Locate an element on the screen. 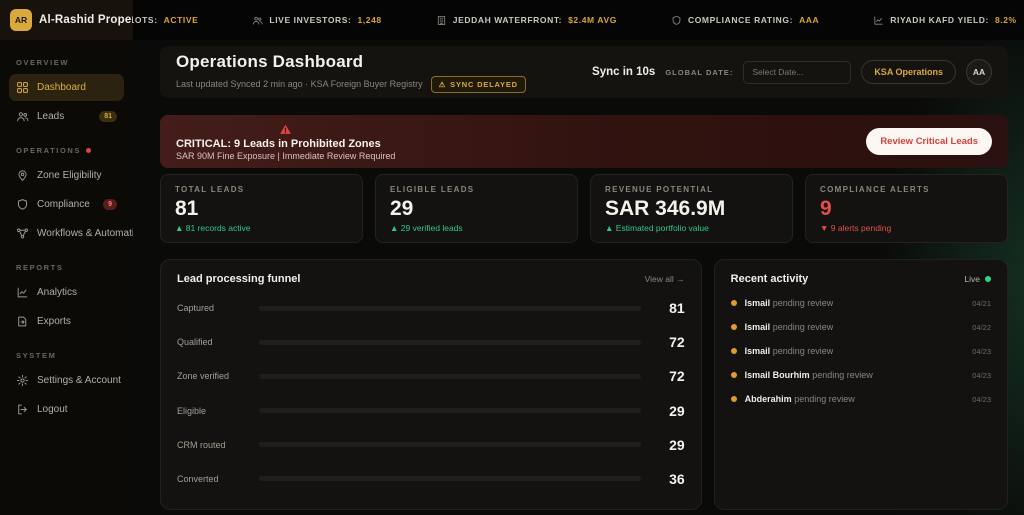  funnel-stage-label: Zone verified is located at coordinates (203, 376).